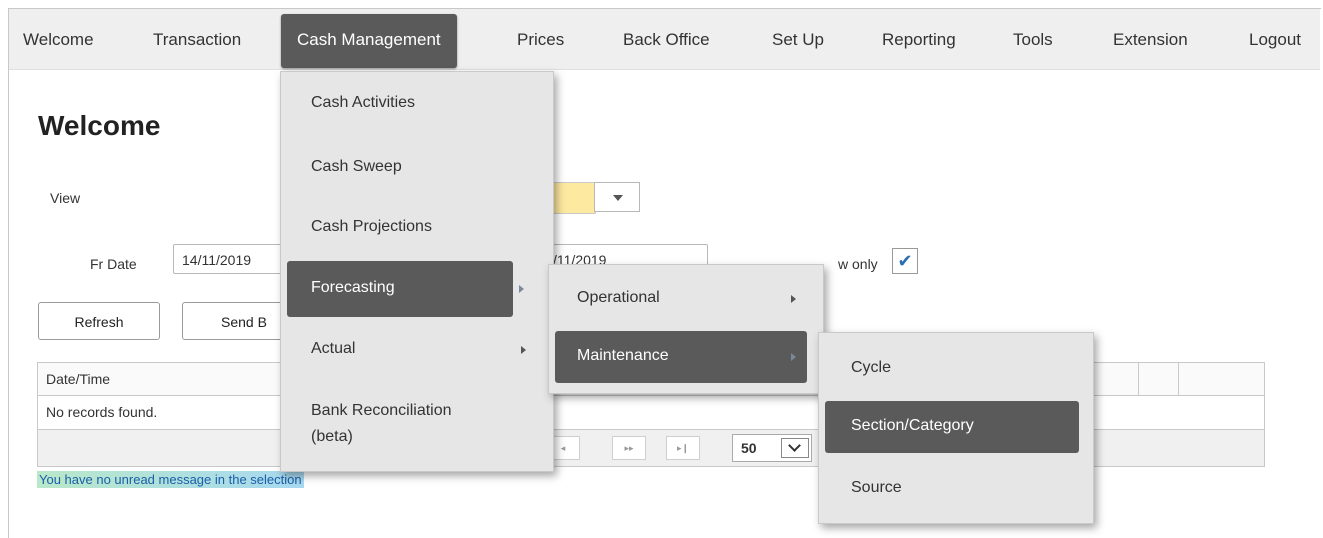  I want to click on nav-transaction: Transaction, so click(197, 39).